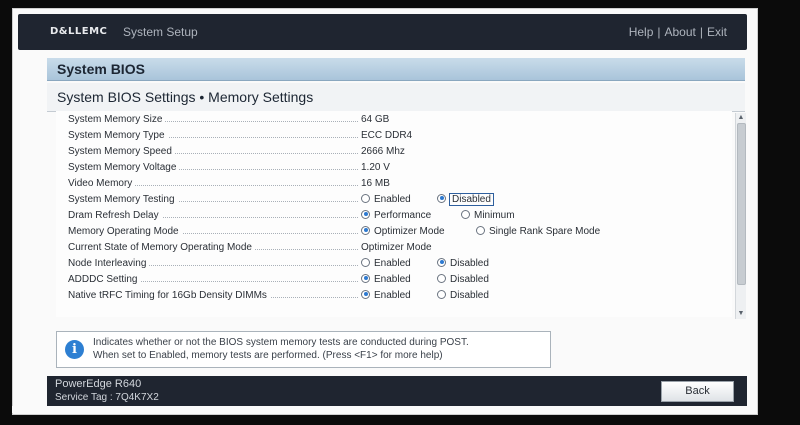 The width and height of the screenshot is (800, 425). I want to click on page-title: System BIOS Settings • Memory Settings, so click(185, 97).